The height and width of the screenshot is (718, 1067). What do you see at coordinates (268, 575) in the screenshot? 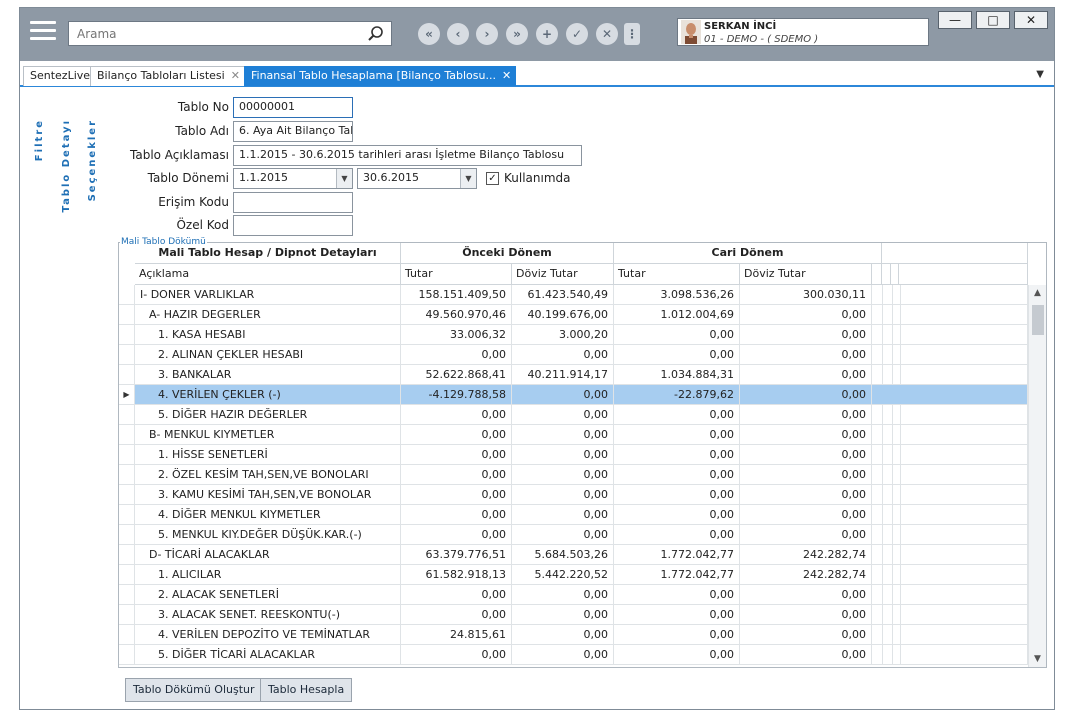
I see `table-cell: 1. ALICILAR` at bounding box center [268, 575].